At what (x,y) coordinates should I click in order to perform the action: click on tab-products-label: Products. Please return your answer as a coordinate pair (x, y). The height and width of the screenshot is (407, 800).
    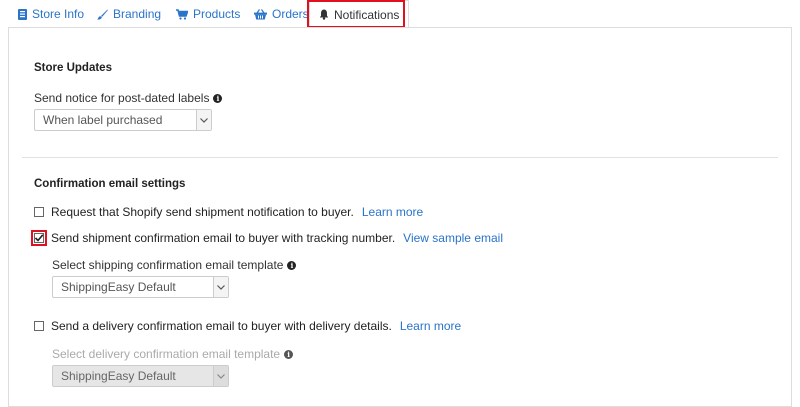
    Looking at the image, I should click on (217, 14).